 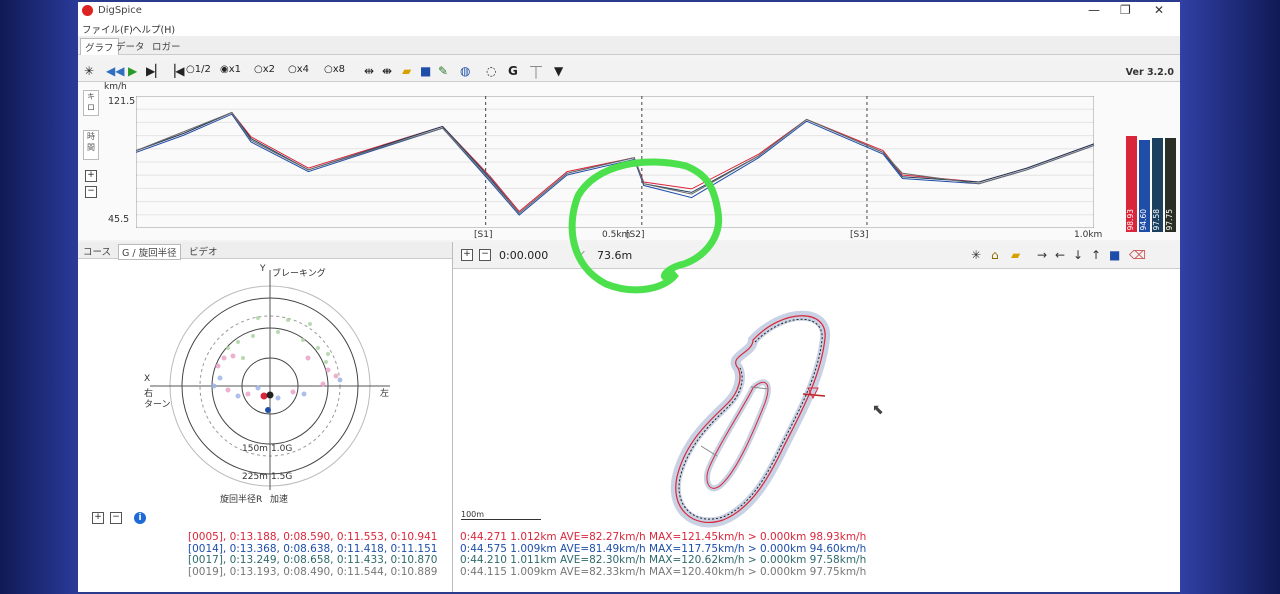 What do you see at coordinates (107, 29) in the screenshot?
I see `menu-file: ファイル(F)` at bounding box center [107, 29].